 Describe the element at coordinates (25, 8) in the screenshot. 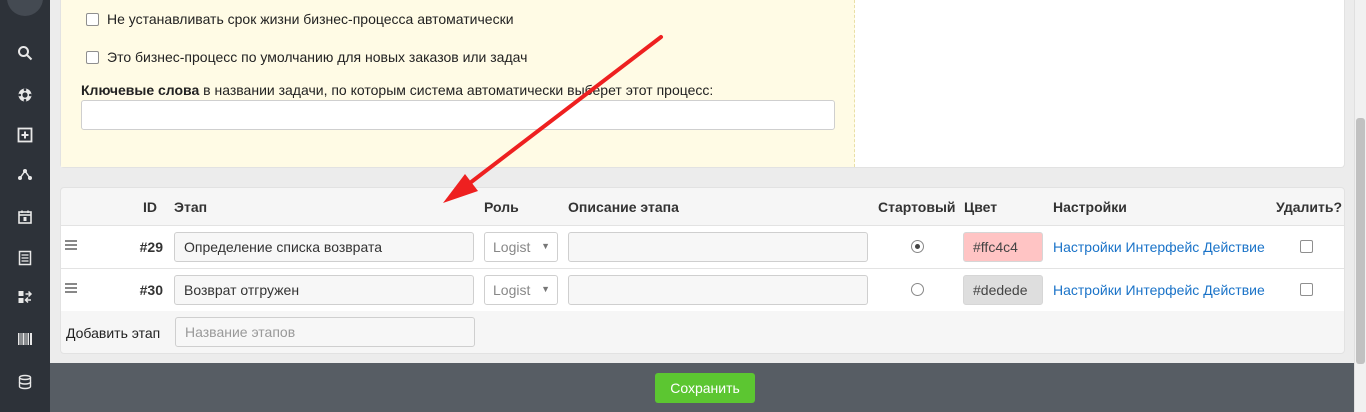

I see `avatar` at that location.